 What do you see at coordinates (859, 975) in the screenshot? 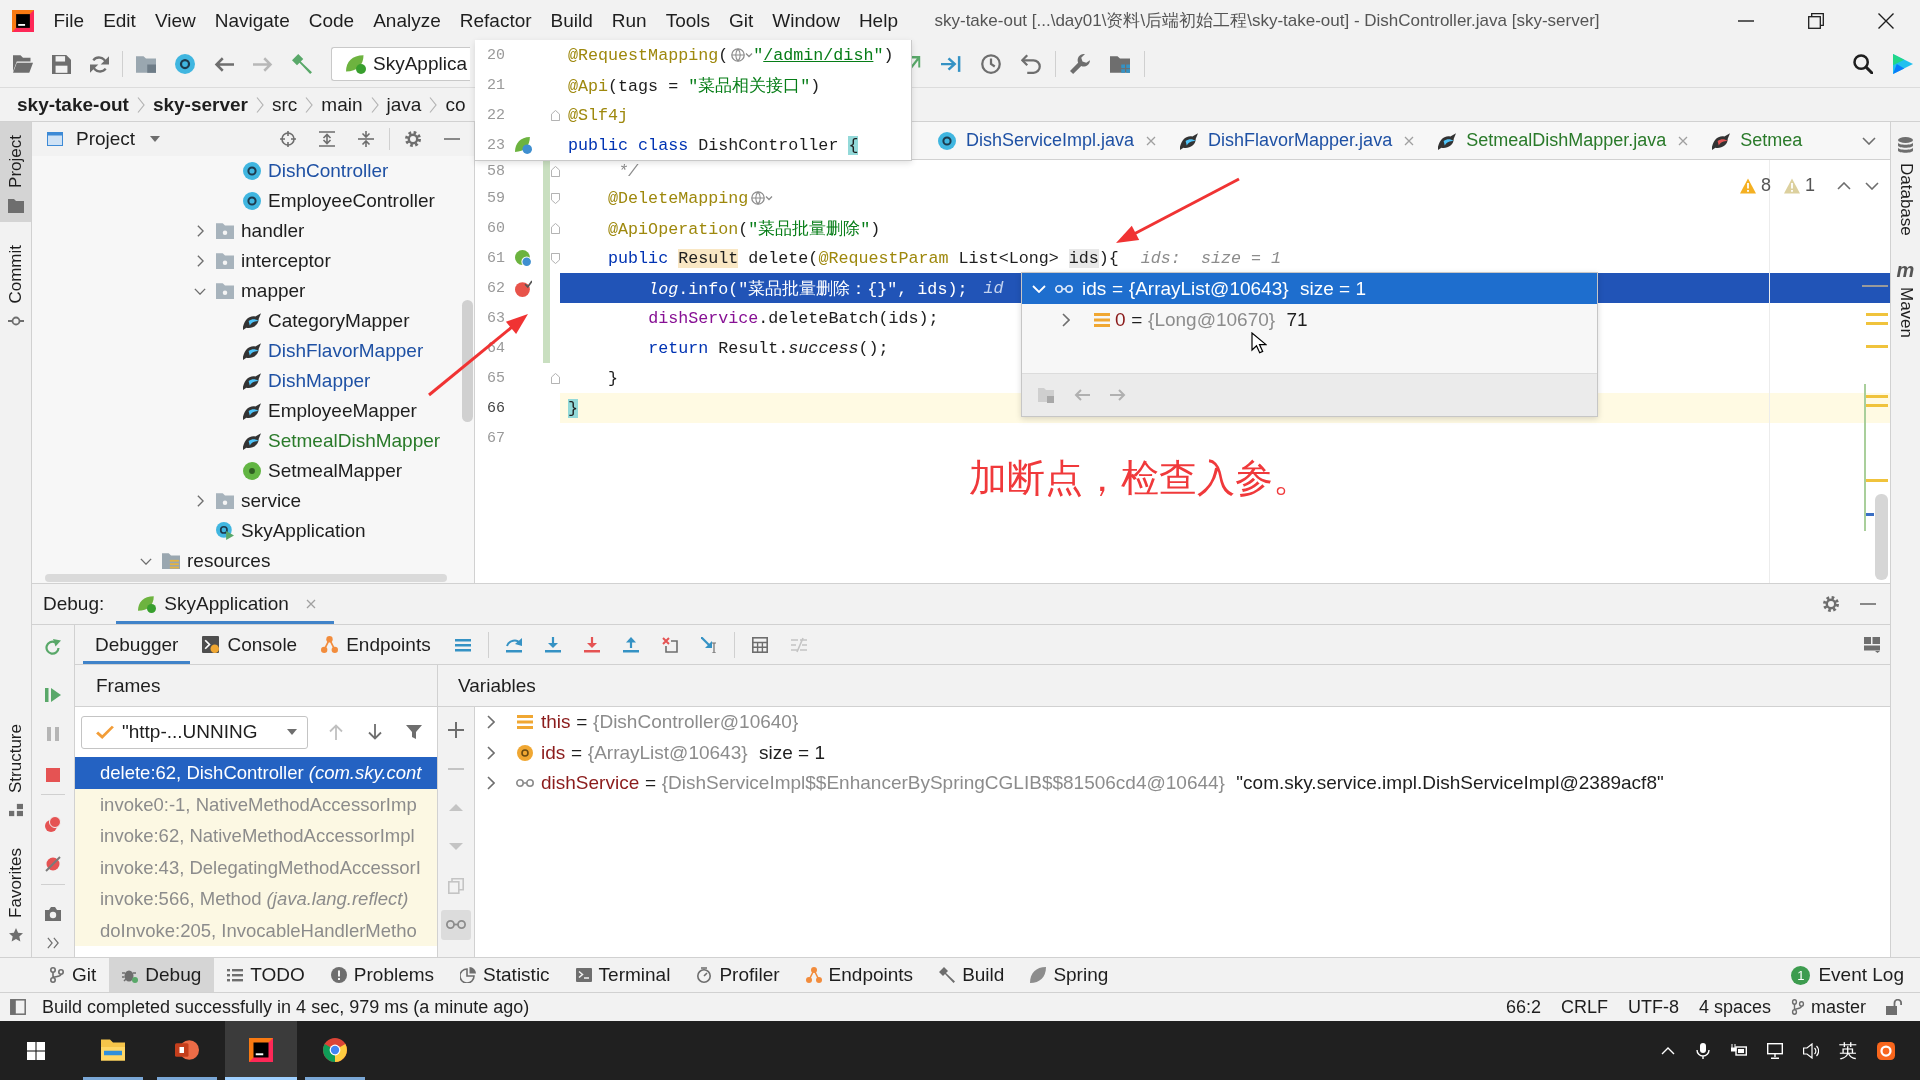
I see `tool-window-button: Endpoints` at bounding box center [859, 975].